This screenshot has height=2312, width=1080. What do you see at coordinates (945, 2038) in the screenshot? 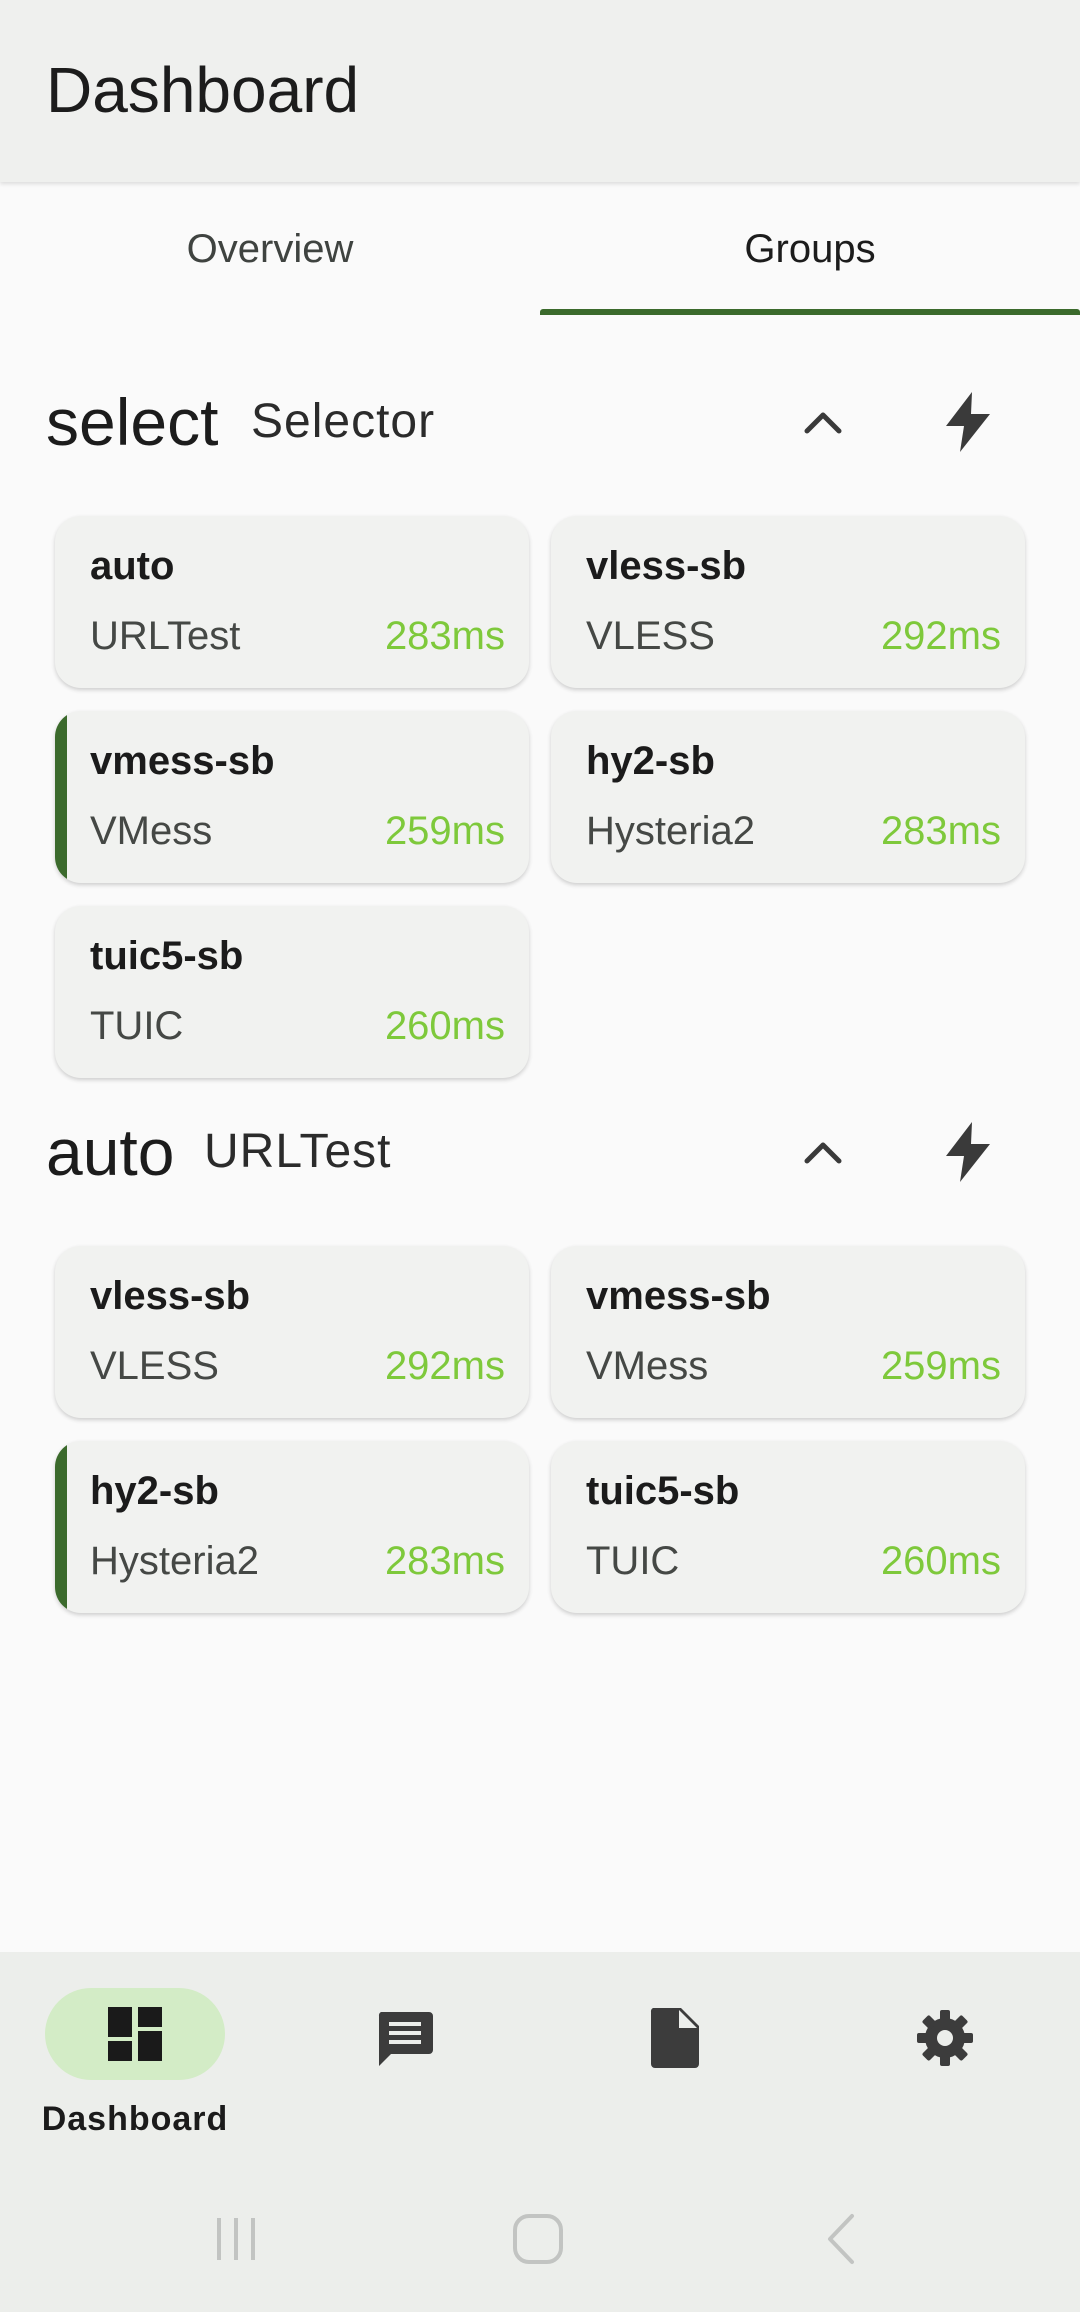
I see `settings-icon` at bounding box center [945, 2038].